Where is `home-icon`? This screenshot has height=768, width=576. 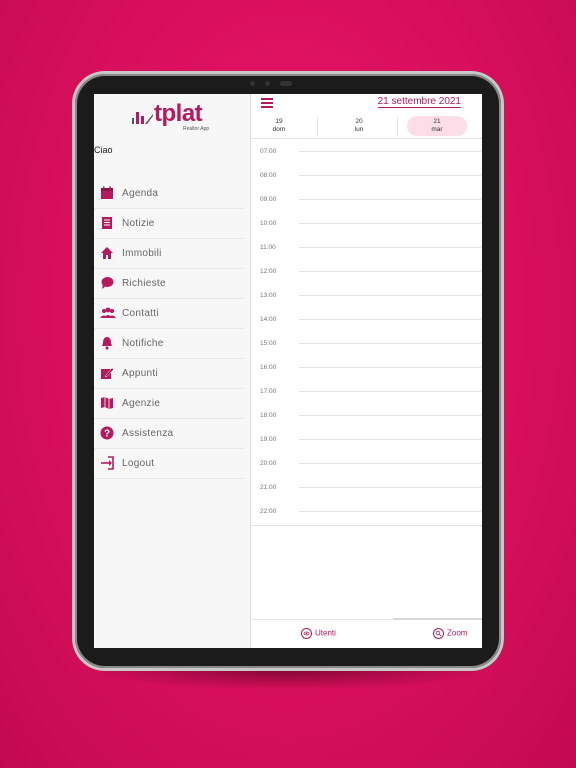 home-icon is located at coordinates (107, 253).